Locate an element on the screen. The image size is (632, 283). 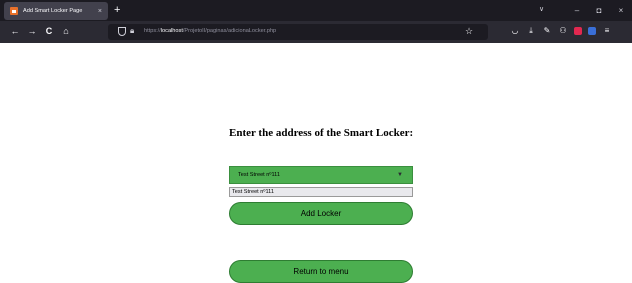
extension-icon: ⚇ is located at coordinates (563, 31).